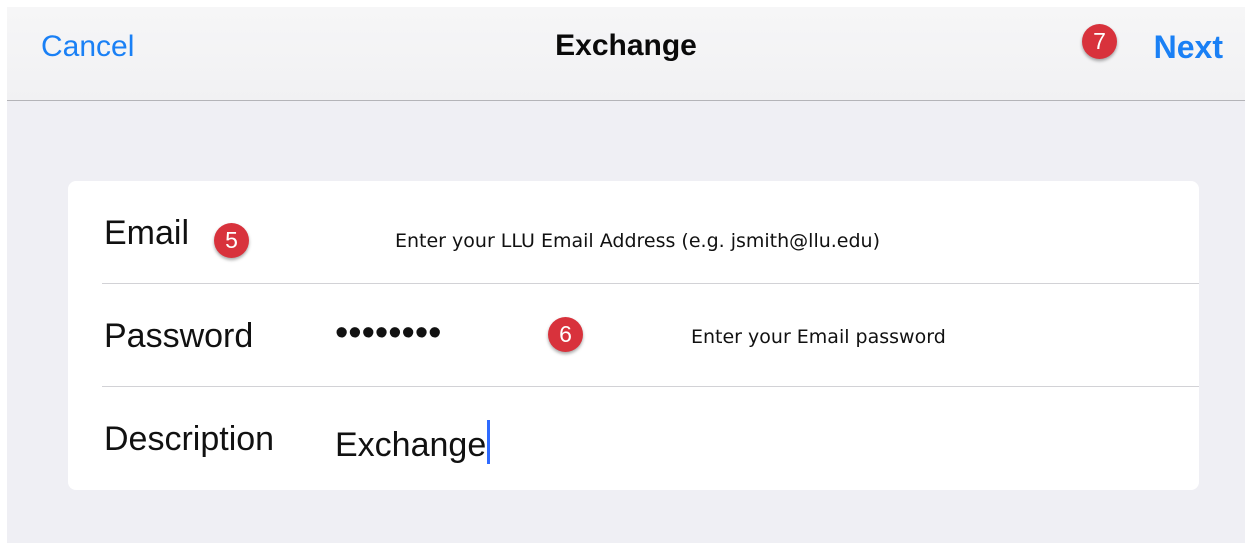  I want to click on description-value: Exchange, so click(411, 445).